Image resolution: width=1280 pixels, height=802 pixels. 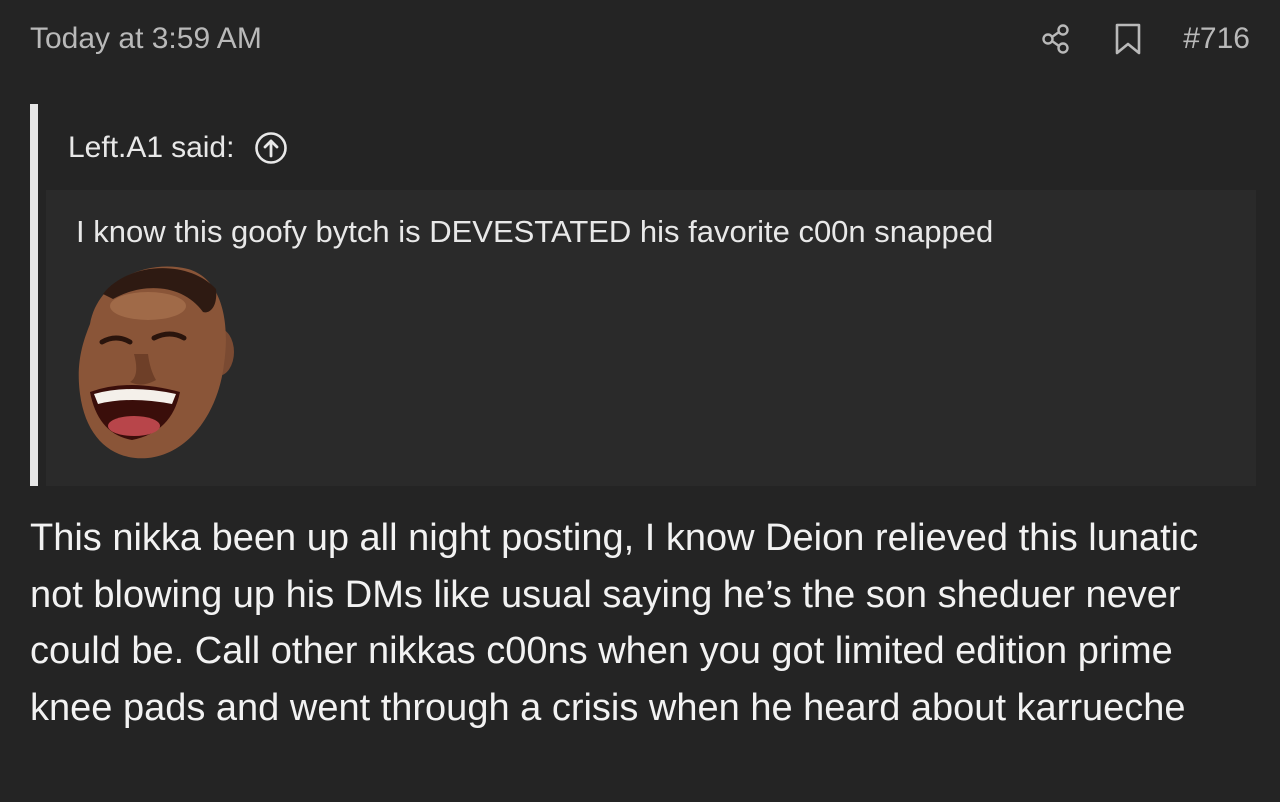 What do you see at coordinates (640, 40) in the screenshot?
I see `post-header: Today at 3:59 AM #716` at bounding box center [640, 40].